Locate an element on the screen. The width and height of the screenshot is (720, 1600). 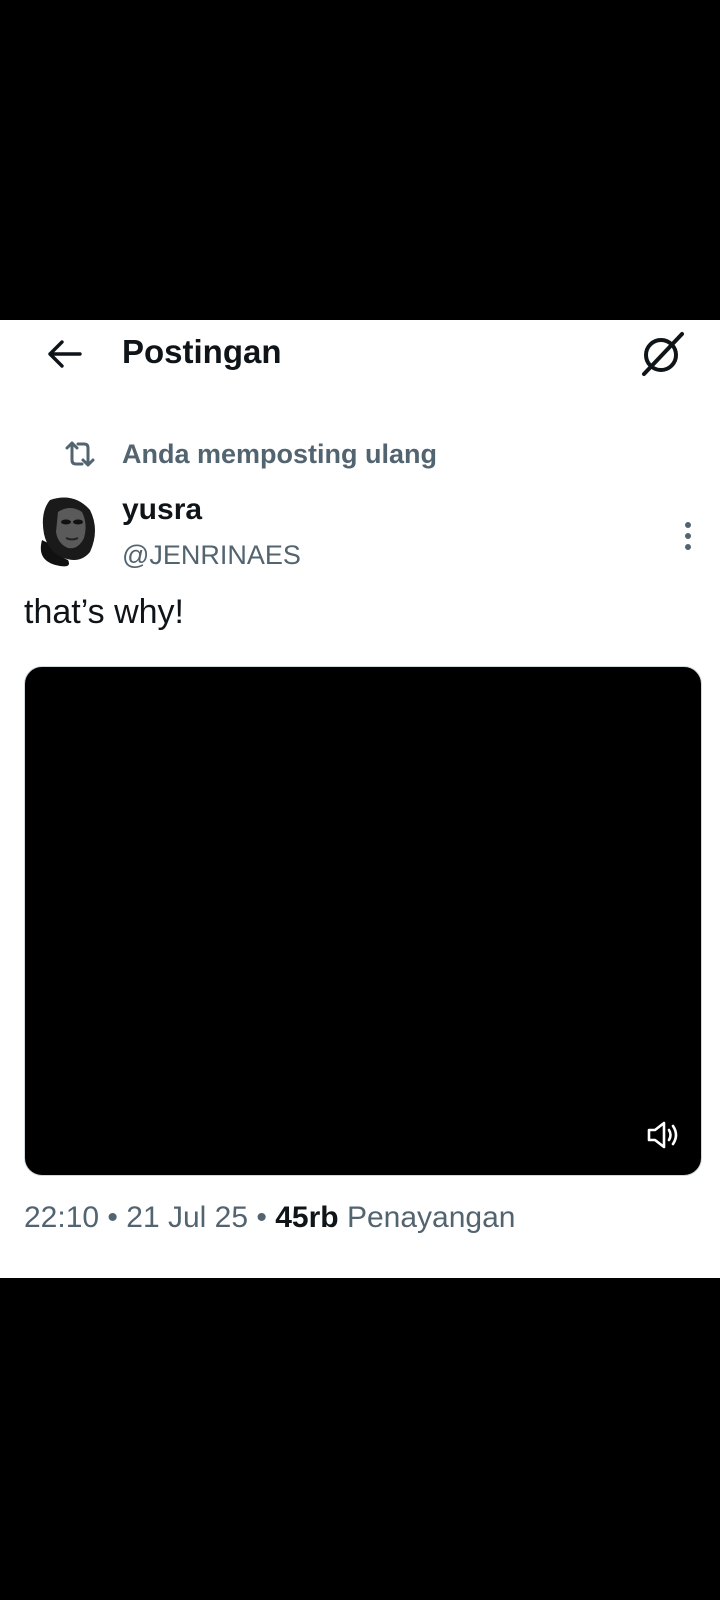
grok-button is located at coordinates (662, 354).